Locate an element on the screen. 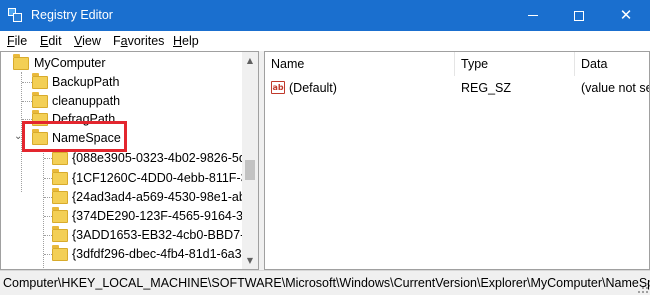  tree-item-guid: {3dfdf296-dbec-4fb4-81d1-6a34 is located at coordinates (125, 254).